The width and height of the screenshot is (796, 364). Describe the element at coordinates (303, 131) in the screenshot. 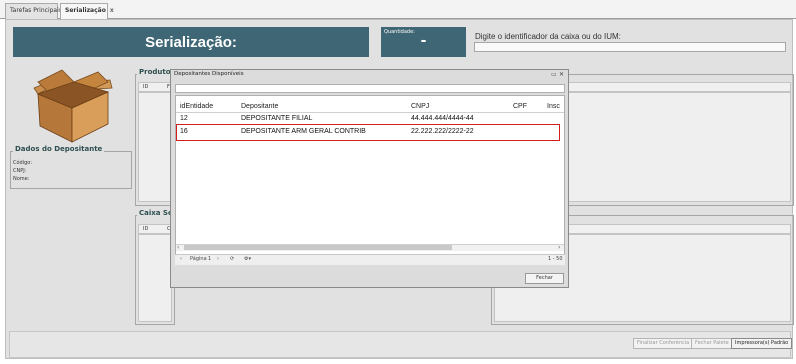

I see `row-16-depositante: DEPOSITANTE ARM GERAL CONTRIB` at that location.